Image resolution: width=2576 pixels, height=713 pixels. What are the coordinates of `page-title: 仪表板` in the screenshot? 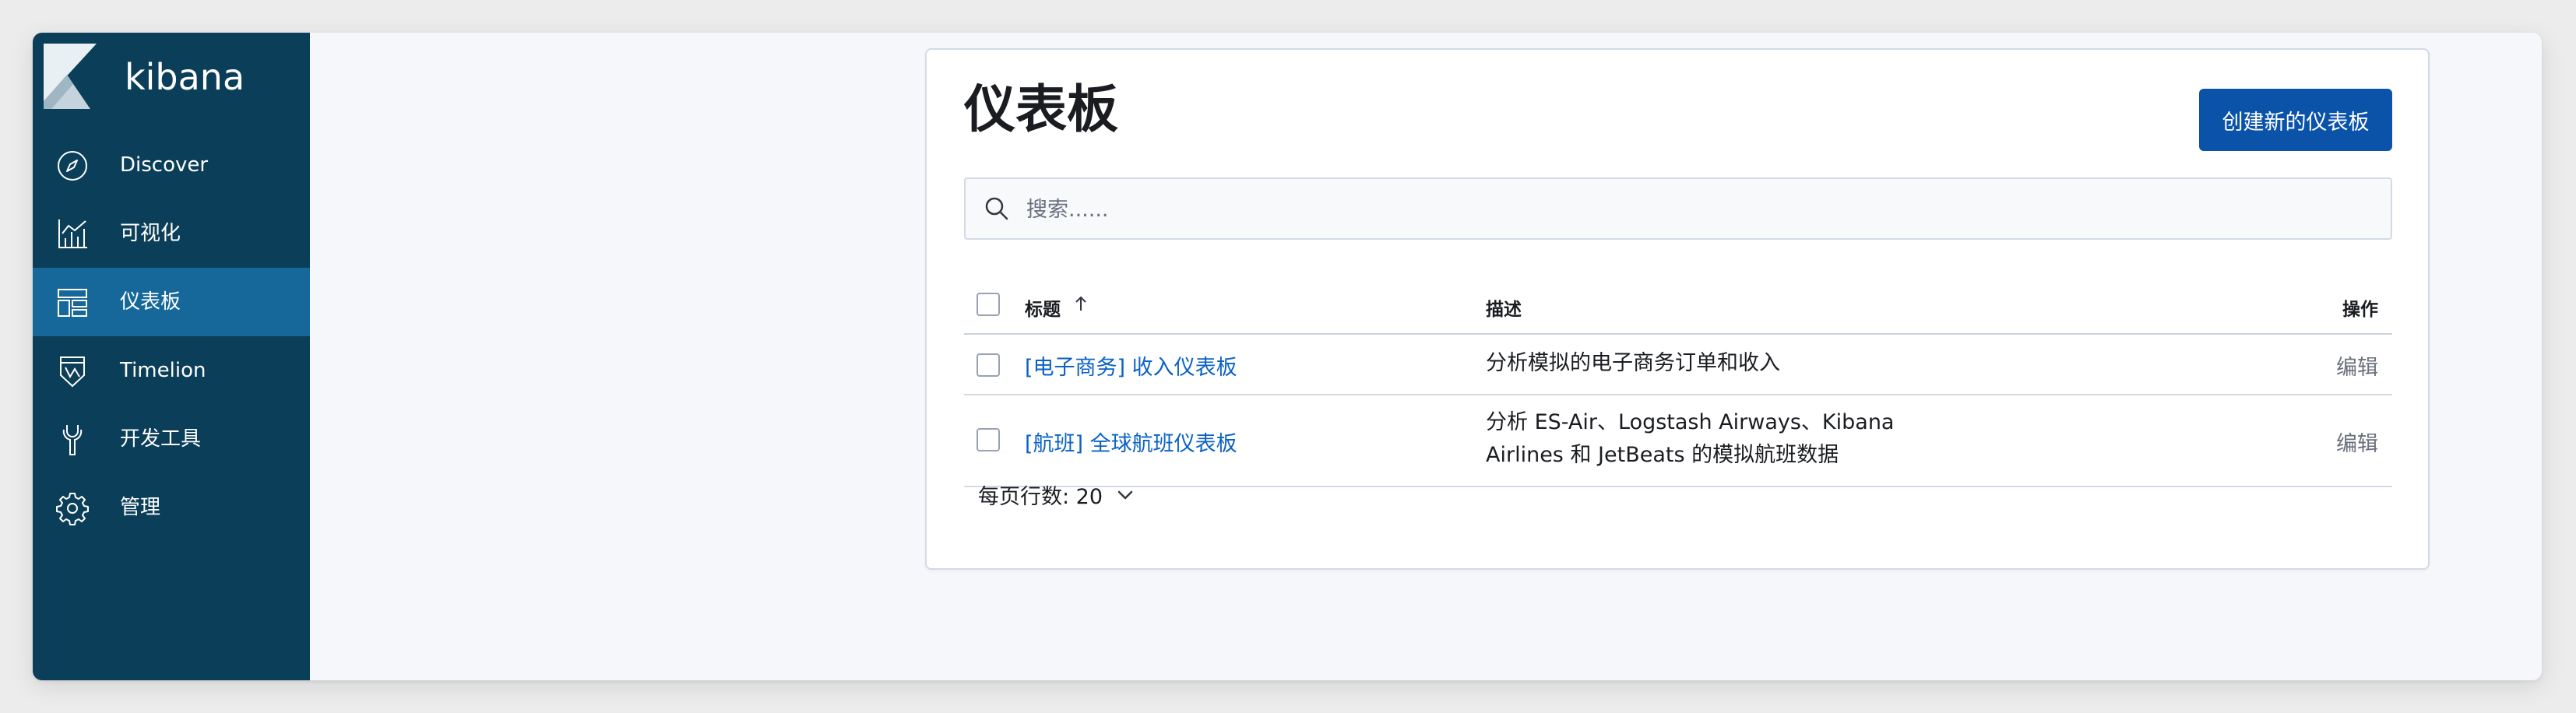 It's located at (1041, 109).